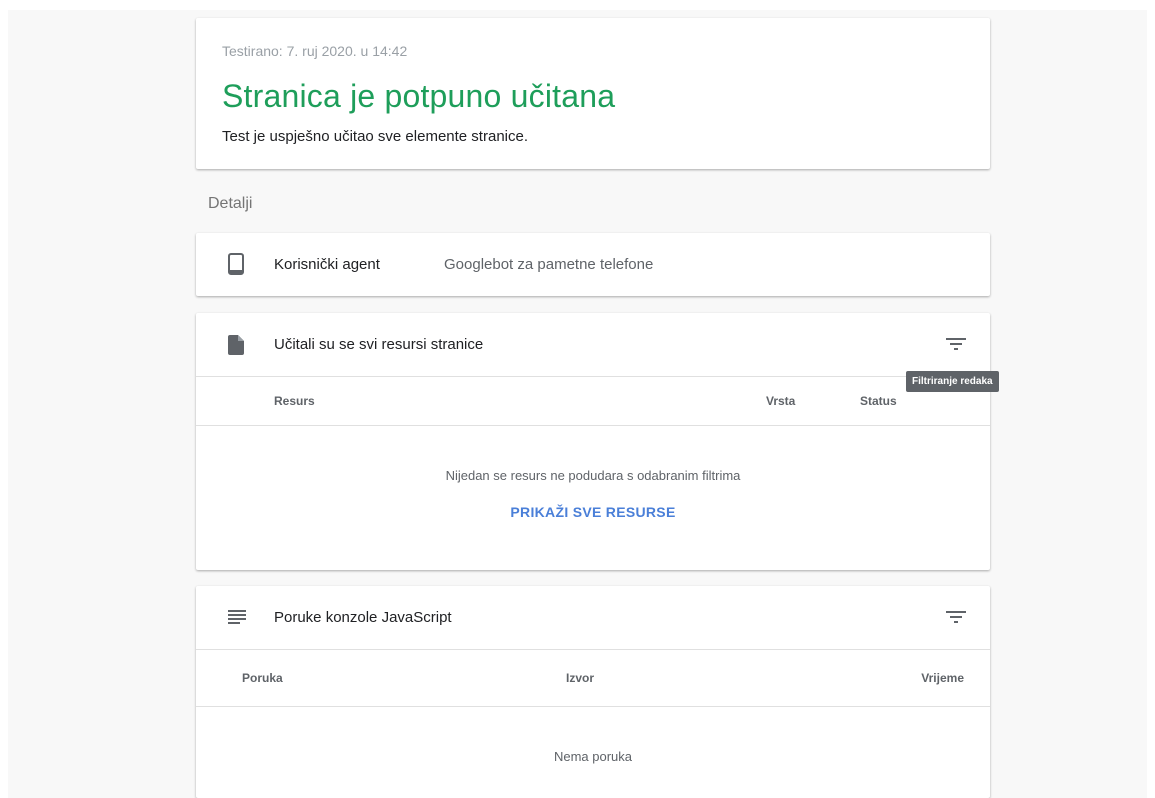 The image size is (1155, 798). I want to click on console-title: Poruke konzole JavaScript, so click(363, 617).